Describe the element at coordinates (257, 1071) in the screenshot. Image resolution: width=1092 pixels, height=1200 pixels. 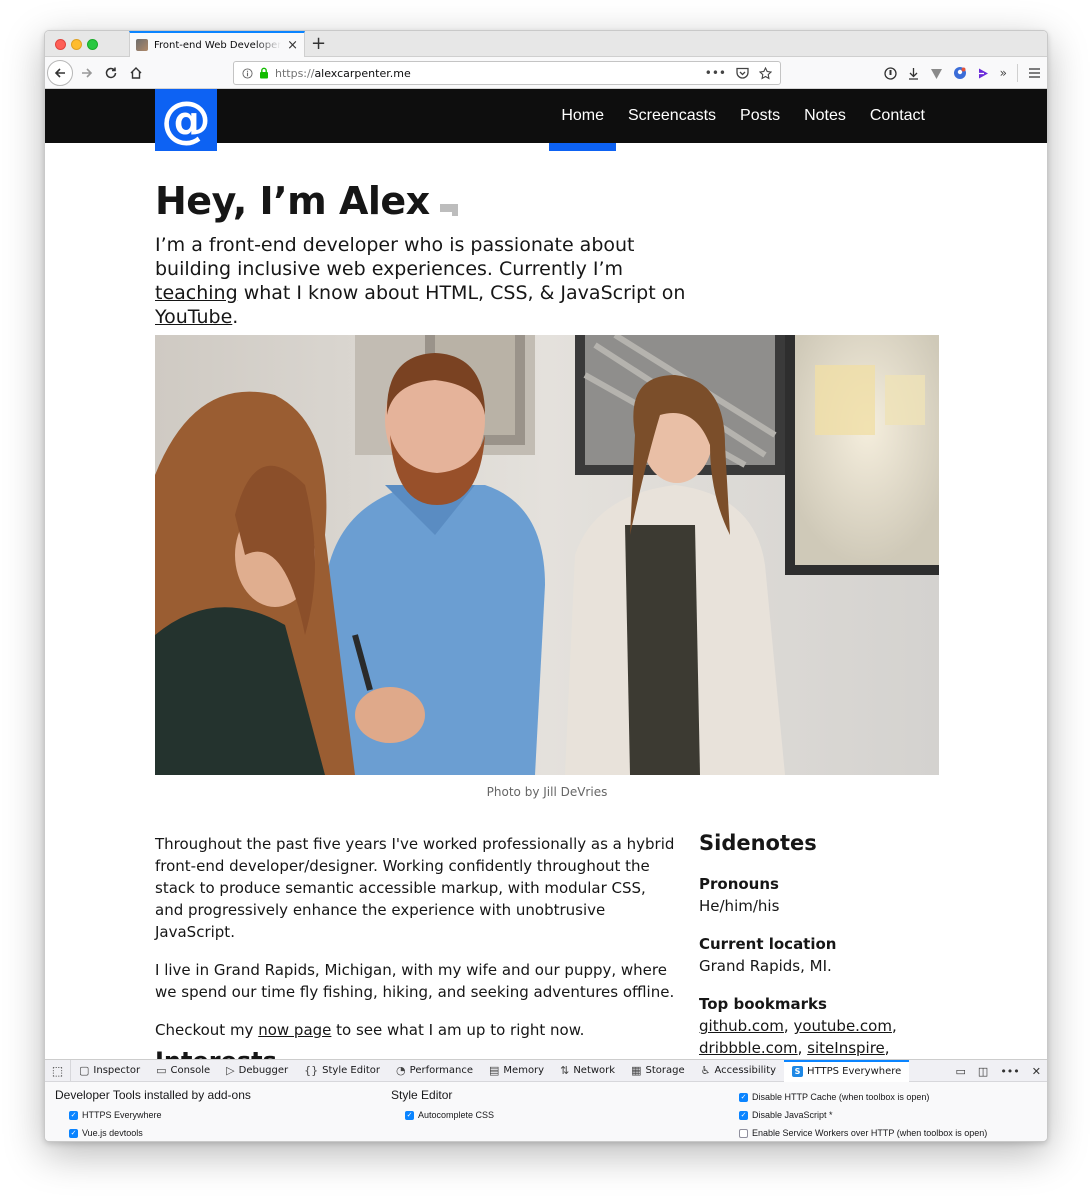
I see `tab-debugger: ▷ Debugger` at that location.